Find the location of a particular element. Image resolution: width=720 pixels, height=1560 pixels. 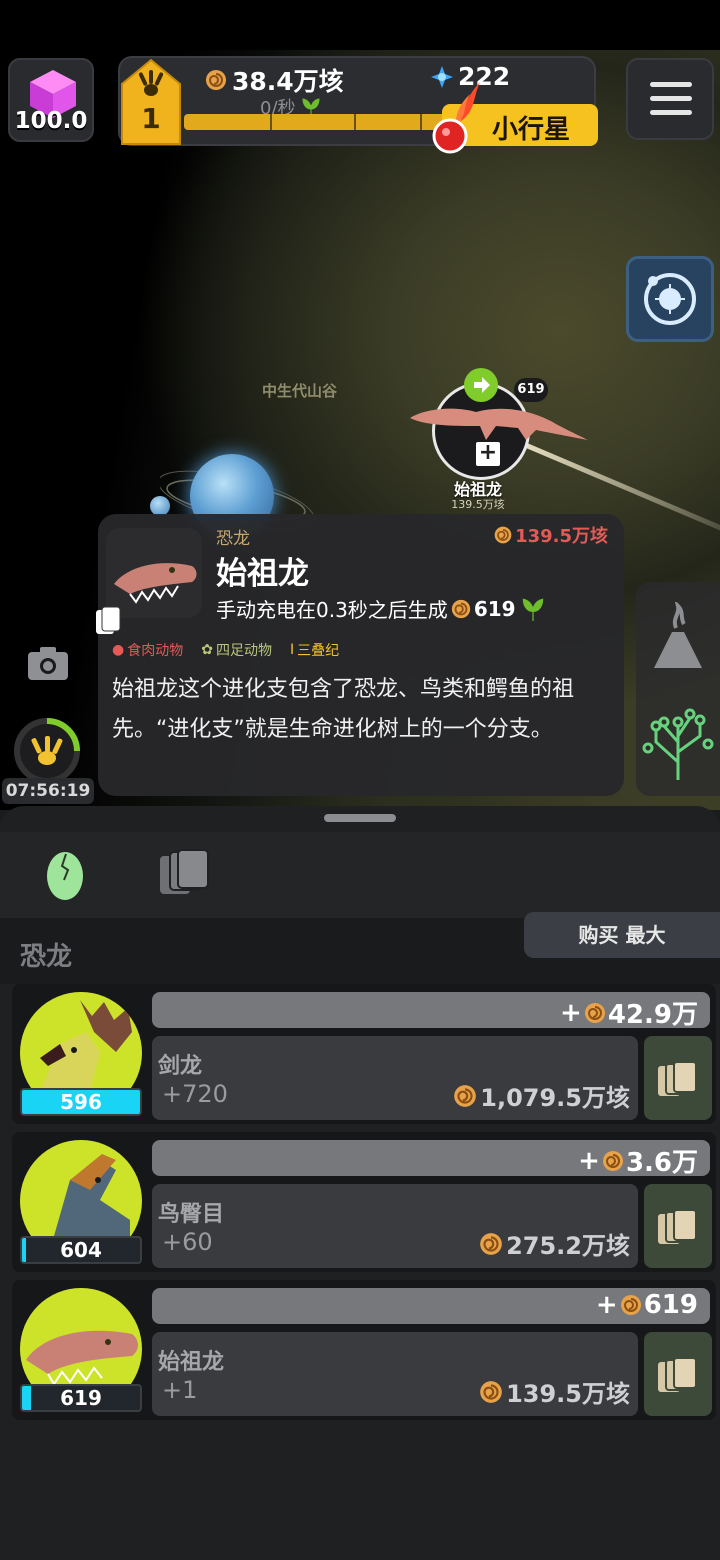

egg-tab-icon is located at coordinates (65, 874).